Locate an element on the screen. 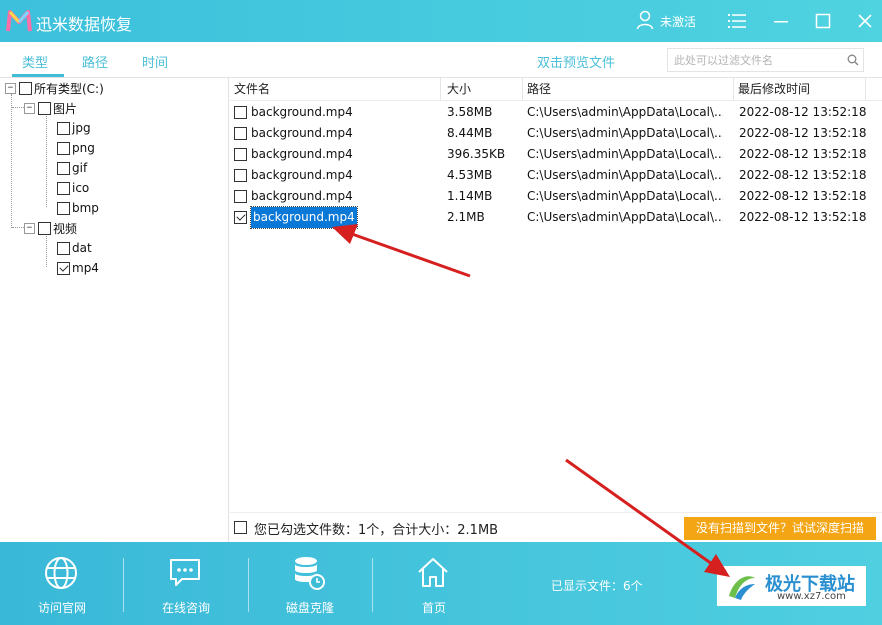  active-tab-indicator is located at coordinates (38, 75).